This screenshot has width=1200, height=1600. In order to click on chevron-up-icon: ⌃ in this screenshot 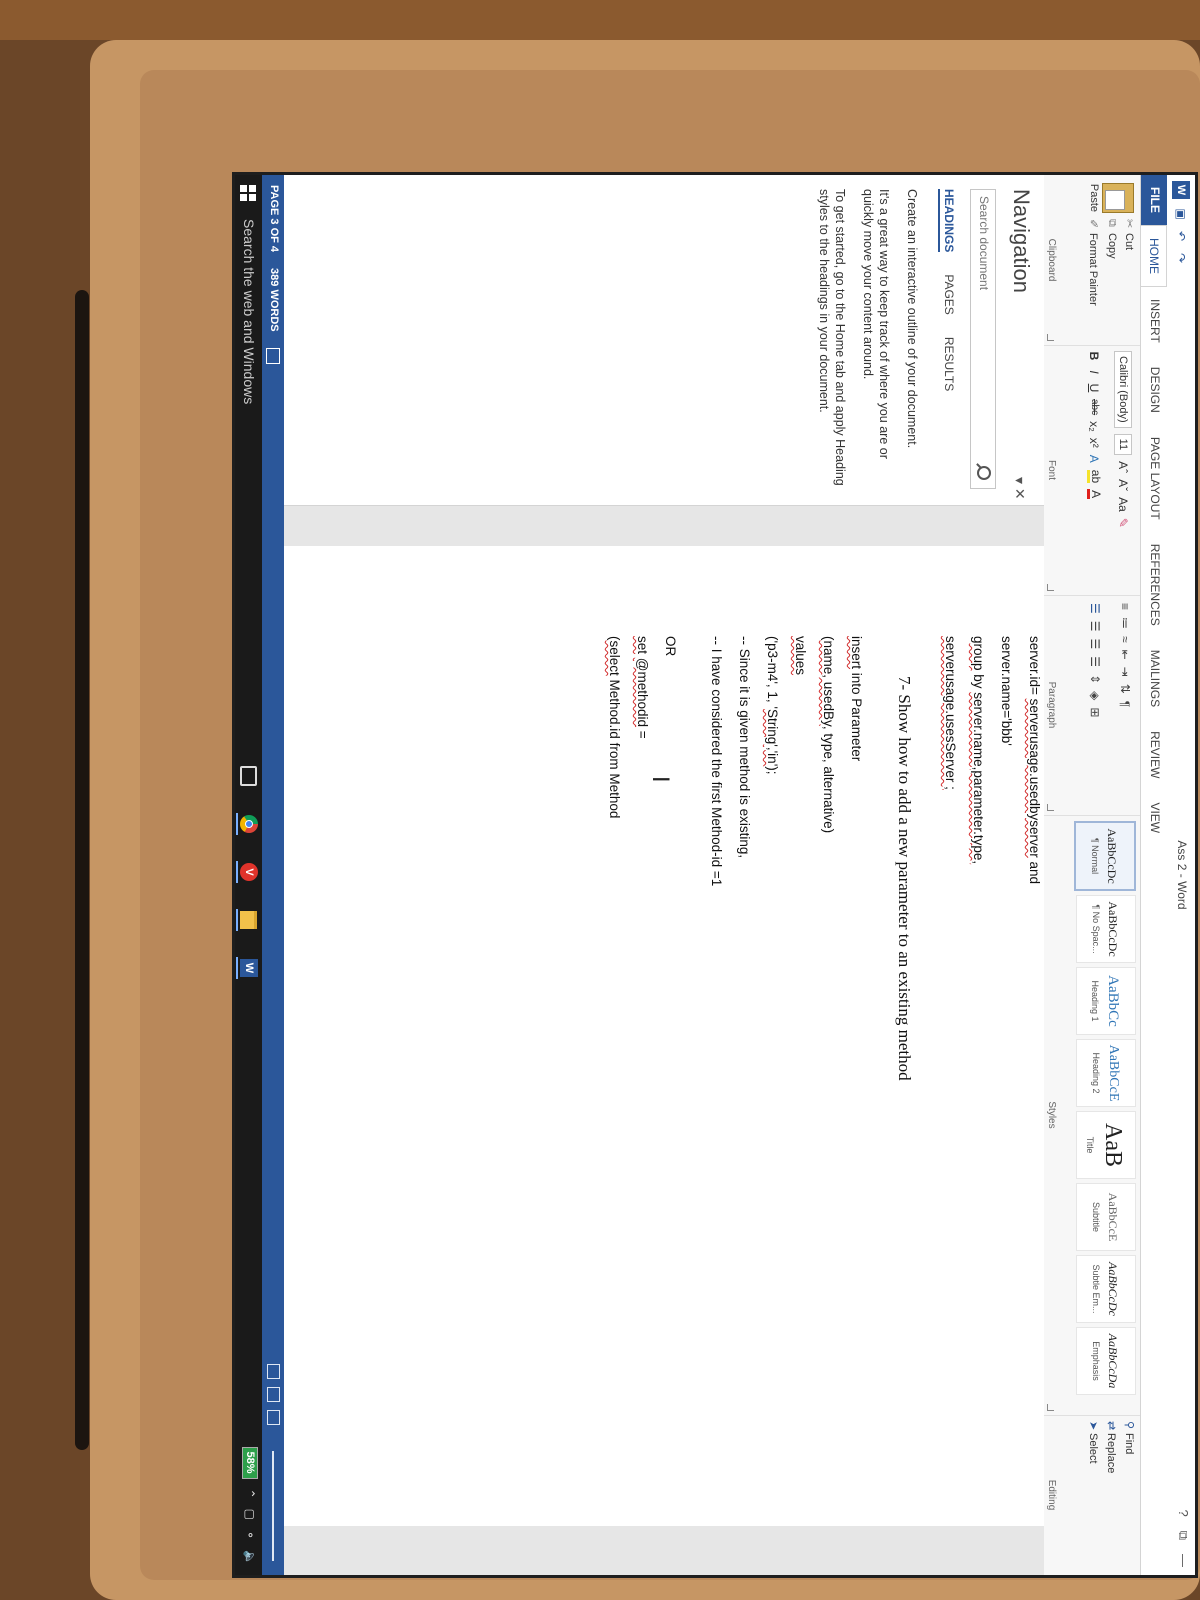, I will do `click(250, 1494)`.